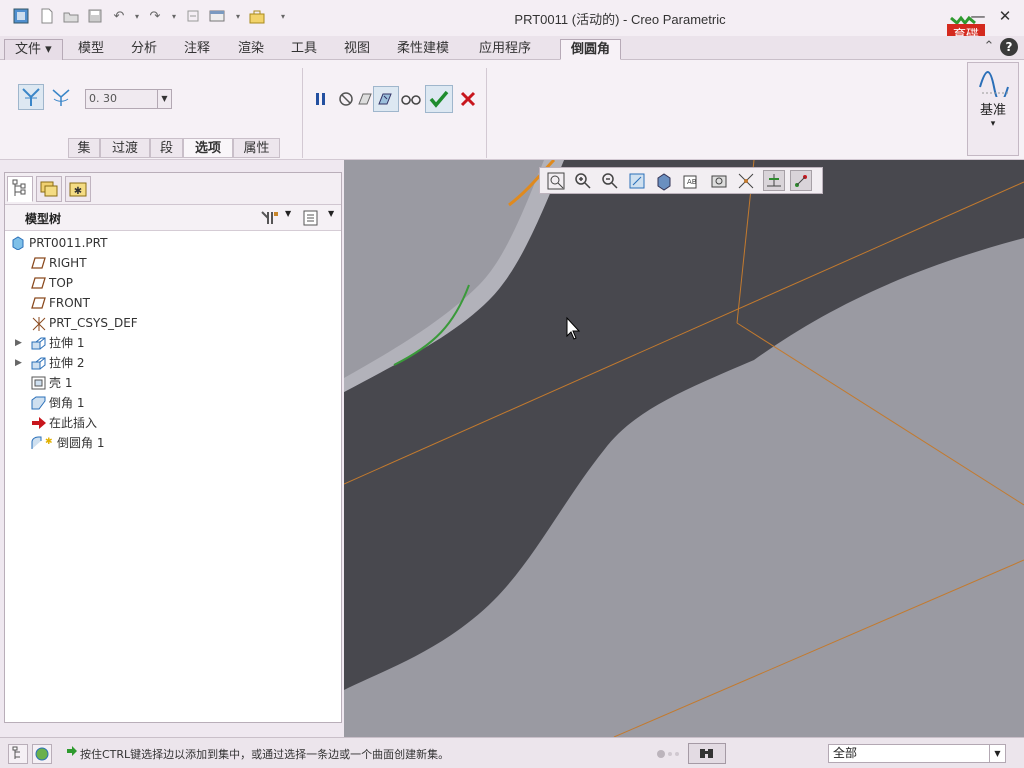 The image size is (1024, 768). What do you see at coordinates (512, 752) in the screenshot?
I see `status-bar: 按住CTRL键选择边以添加到集中，或通过选择一条边或一个曲面创建新集。 全部 ▼` at bounding box center [512, 752].